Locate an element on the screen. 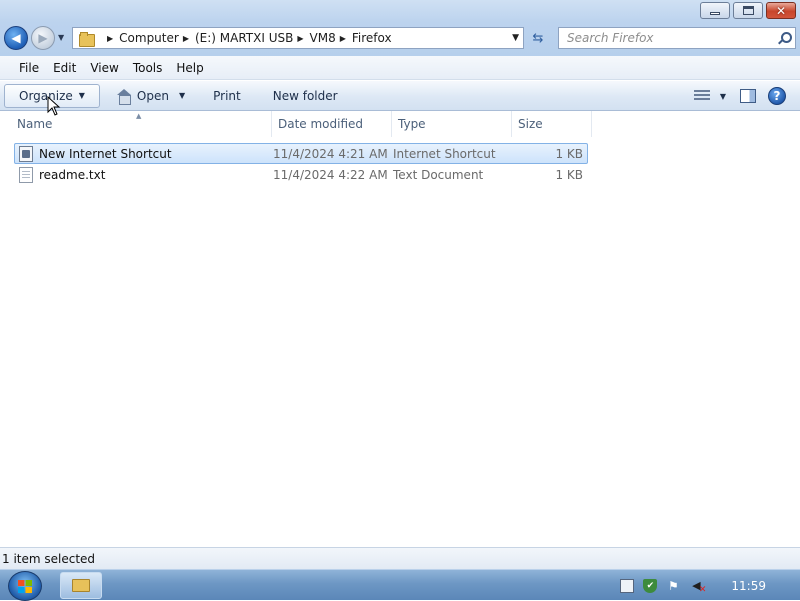 The image size is (800, 601). column-header-date: Date modified is located at coordinates (332, 124).